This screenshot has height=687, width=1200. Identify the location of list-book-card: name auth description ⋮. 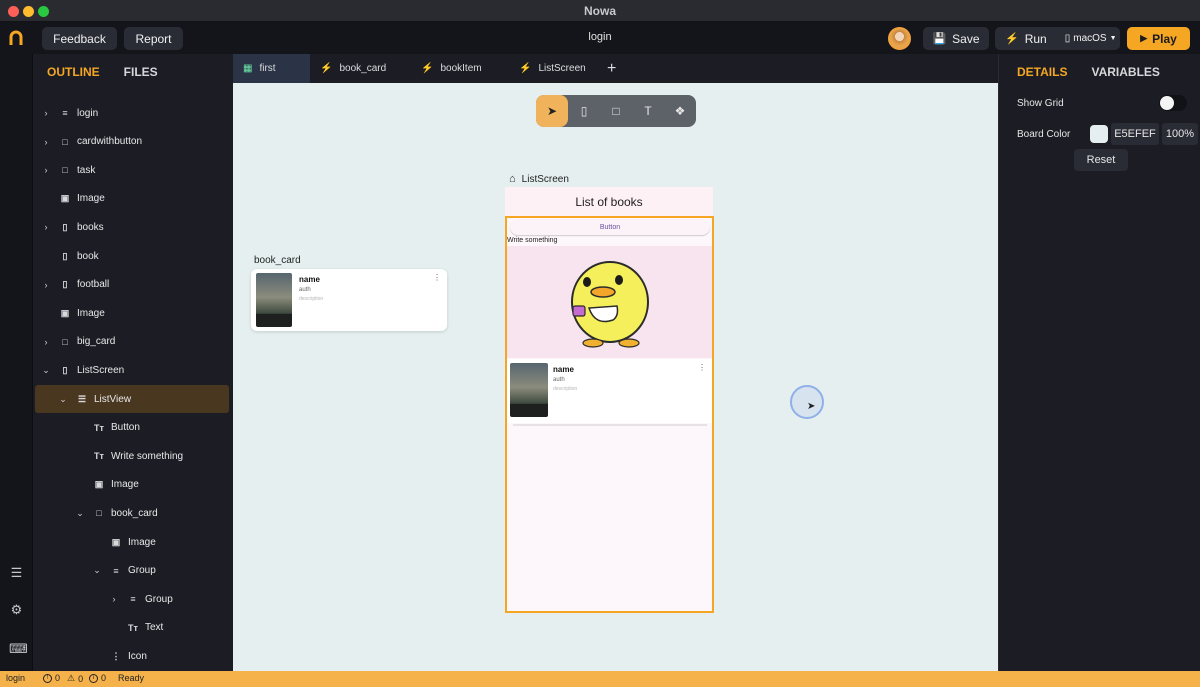
(609, 391).